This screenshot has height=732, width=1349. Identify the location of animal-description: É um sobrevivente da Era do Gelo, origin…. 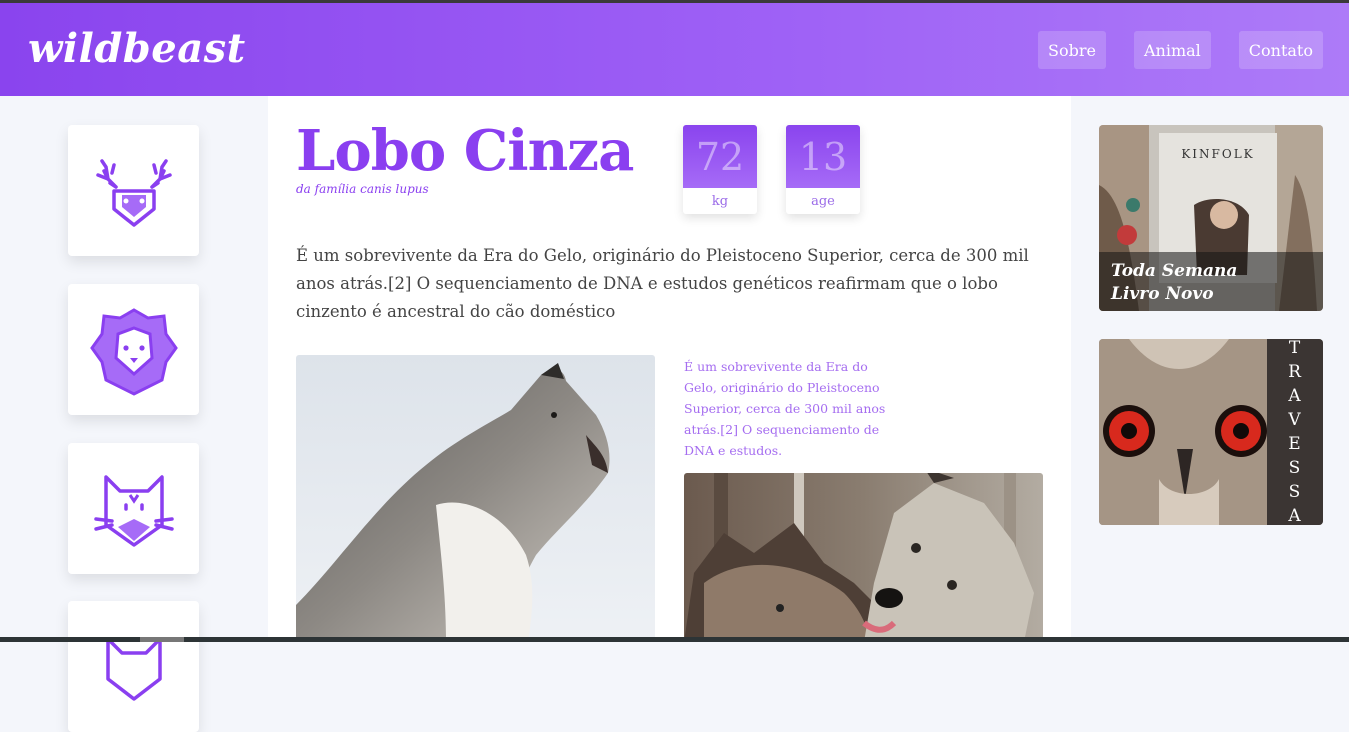
(662, 283).